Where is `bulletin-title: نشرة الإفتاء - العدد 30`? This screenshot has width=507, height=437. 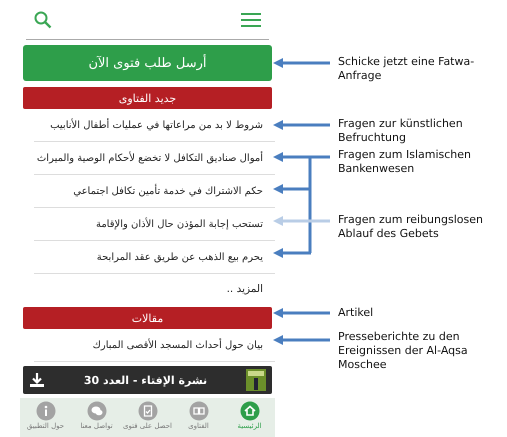 bulletin-title: نشرة الإفتاء - العدد 30 is located at coordinates (146, 380).